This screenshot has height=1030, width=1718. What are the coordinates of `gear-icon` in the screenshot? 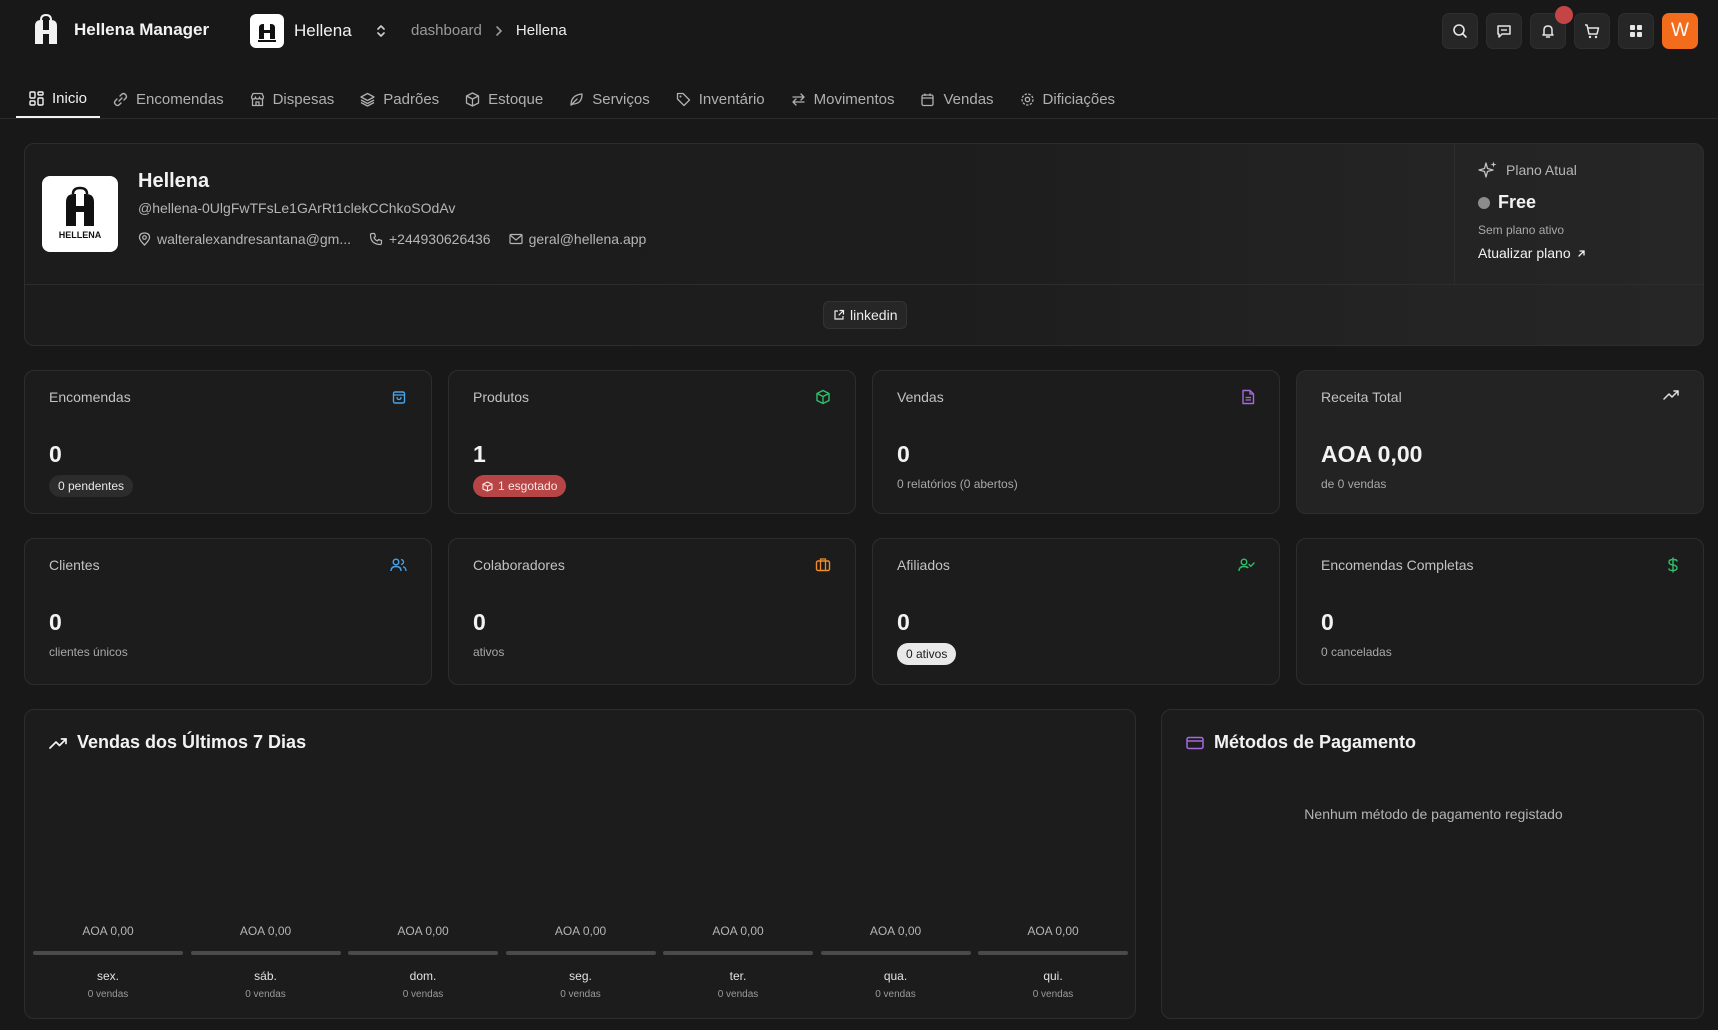 It's located at (1027, 99).